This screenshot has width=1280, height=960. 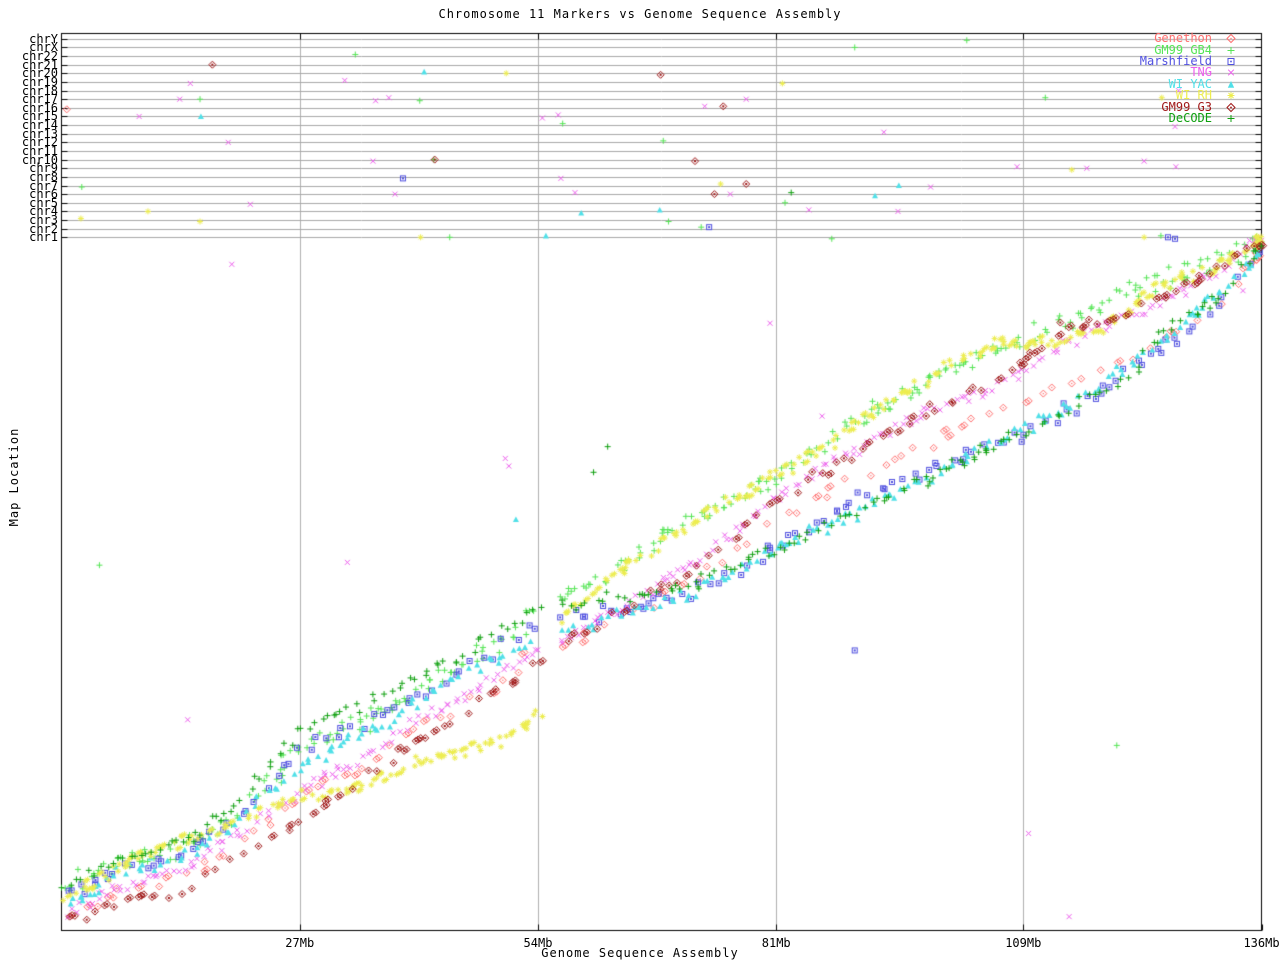 What do you see at coordinates (1133, 61) in the screenshot?
I see `legend-item-marshfield: Marshfield` at bounding box center [1133, 61].